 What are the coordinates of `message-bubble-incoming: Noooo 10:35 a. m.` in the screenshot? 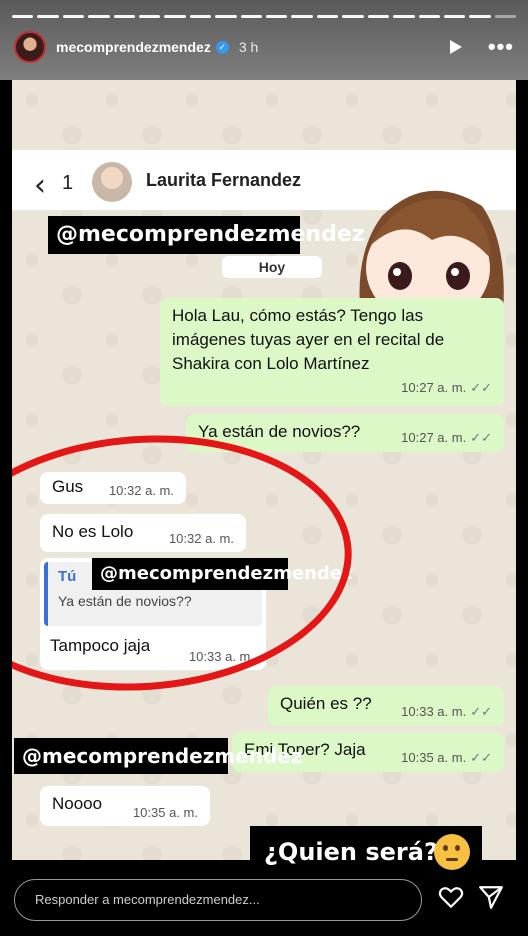 It's located at (125, 806).